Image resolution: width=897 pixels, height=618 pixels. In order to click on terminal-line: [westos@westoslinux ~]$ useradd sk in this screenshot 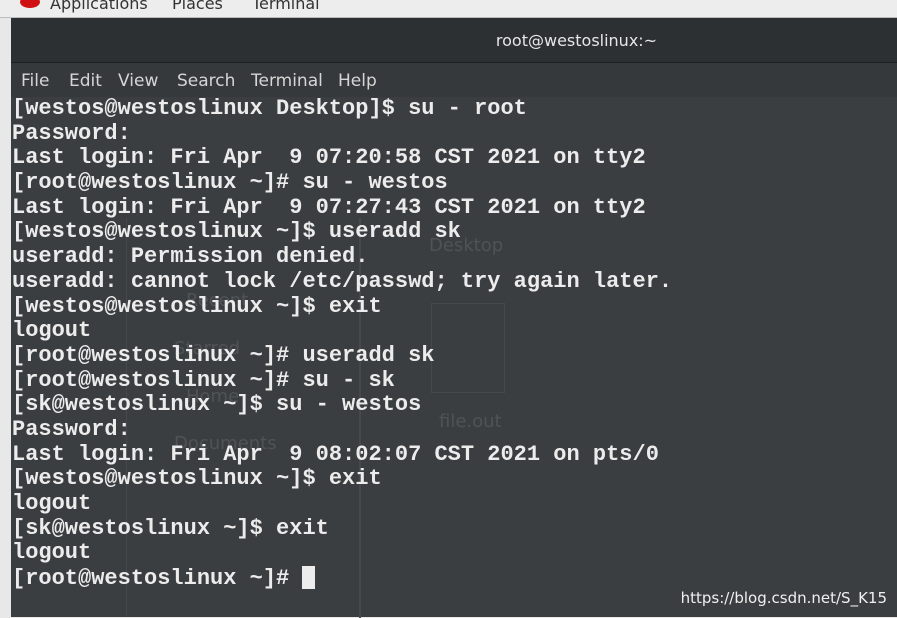, I will do `click(236, 232)`.